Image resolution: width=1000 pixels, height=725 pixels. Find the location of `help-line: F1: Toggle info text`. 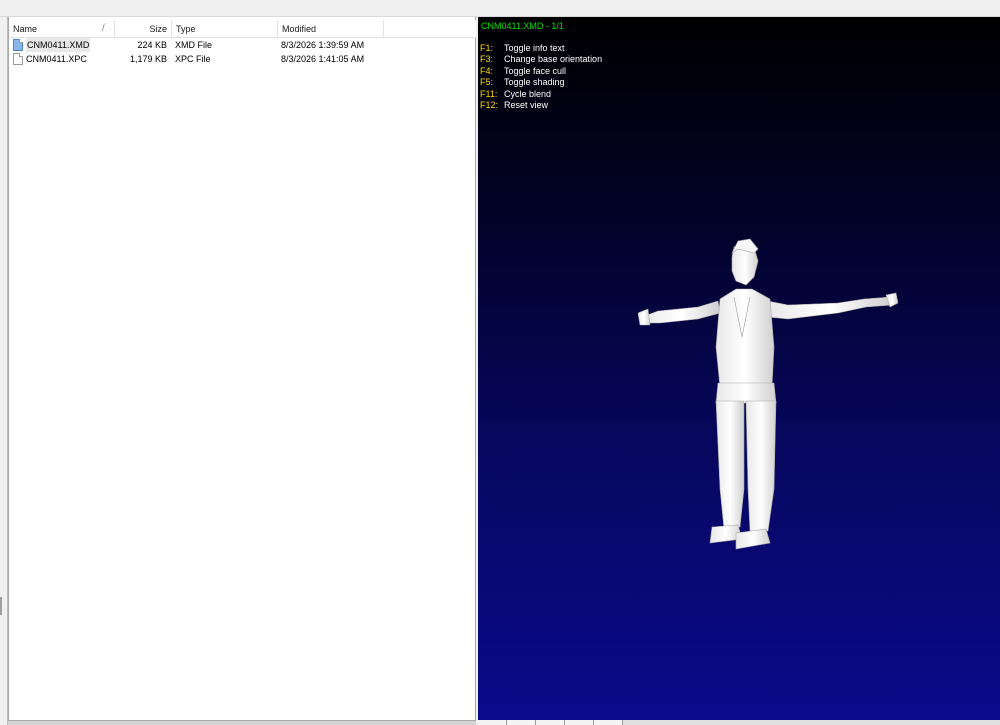

help-line: F1: Toggle info text is located at coordinates (541, 48).